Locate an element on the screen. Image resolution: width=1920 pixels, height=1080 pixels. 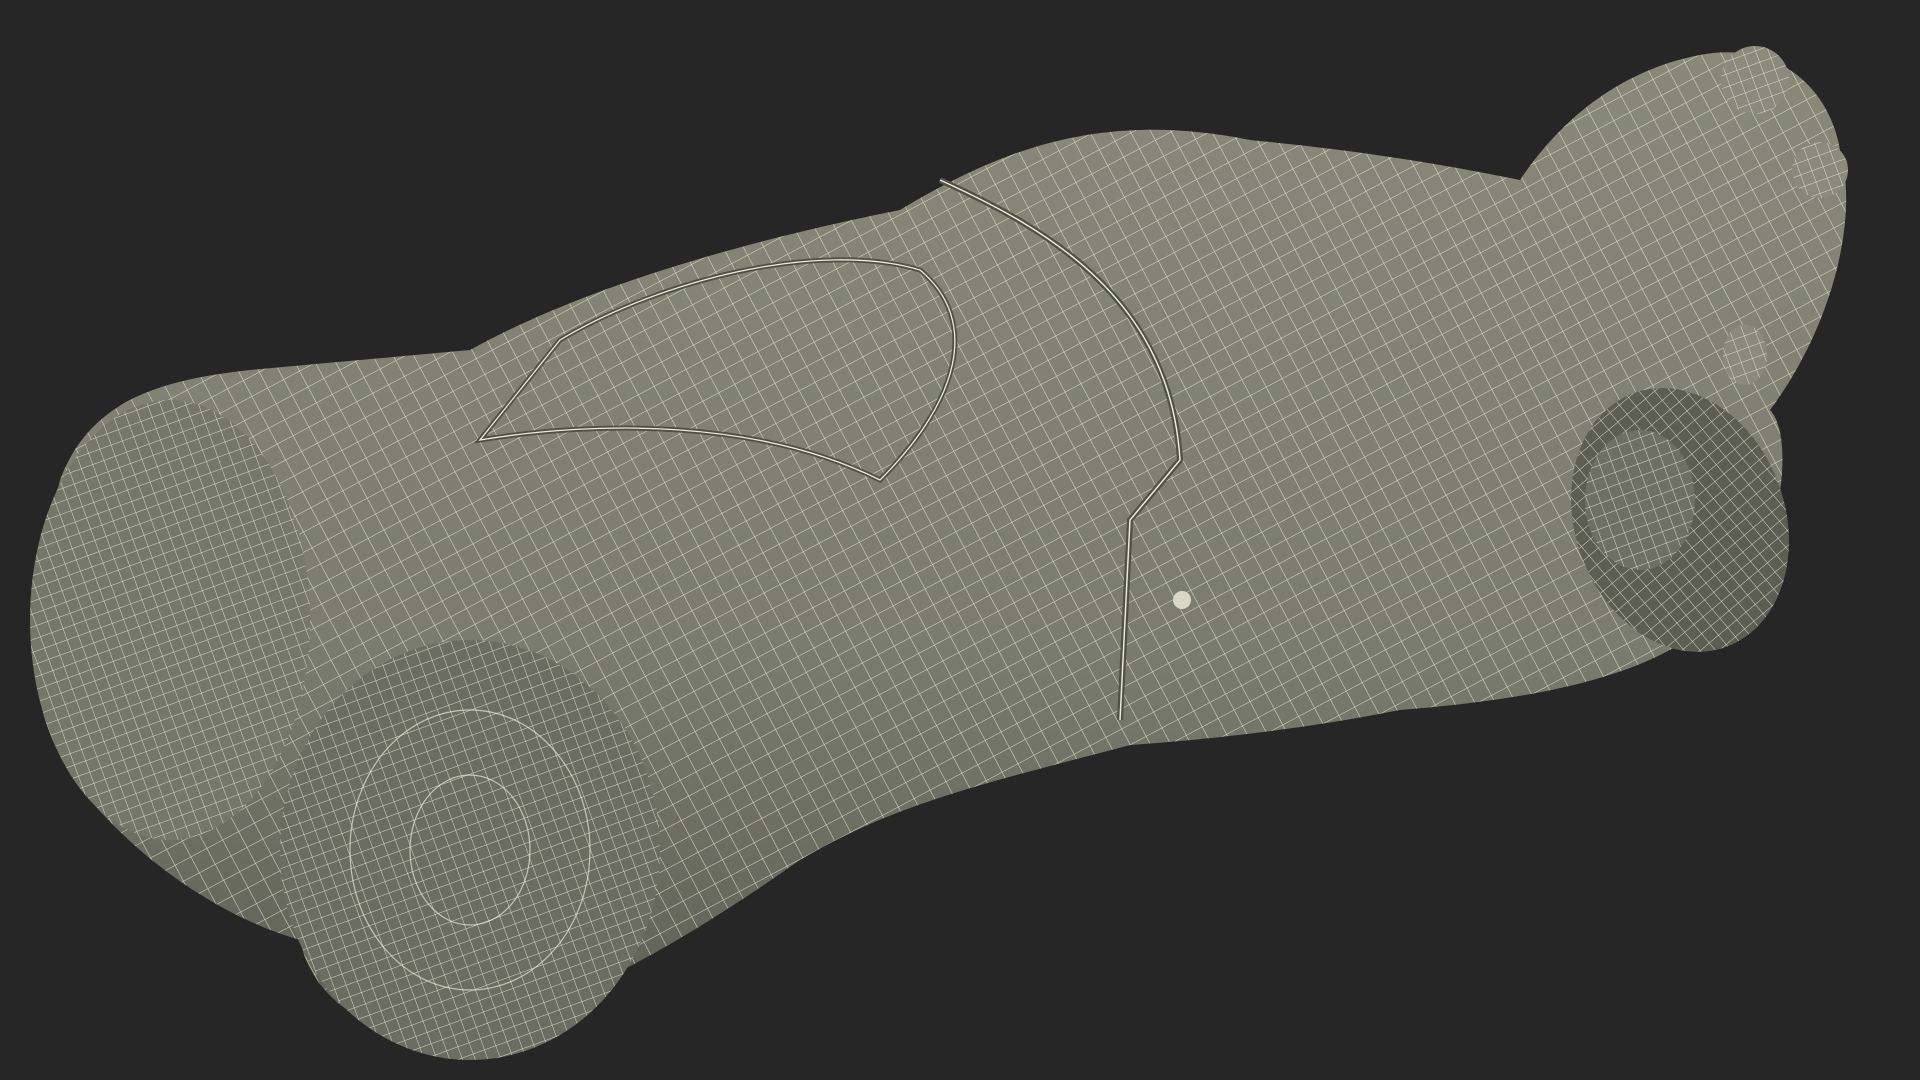
leg-stump-front is located at coordinates (470, 850).